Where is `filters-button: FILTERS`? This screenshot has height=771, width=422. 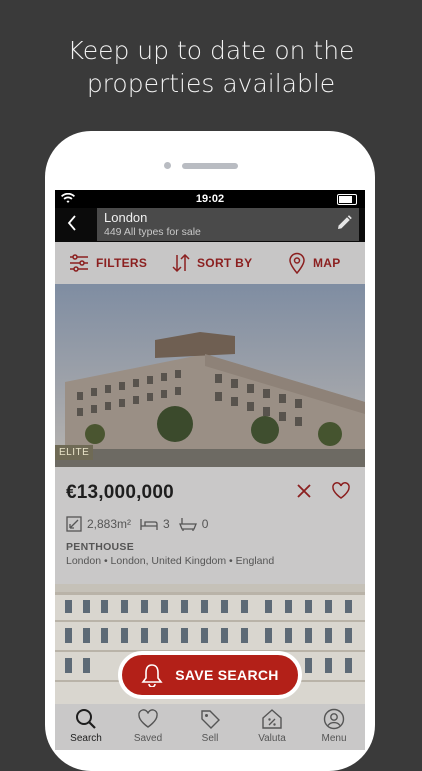 filters-button: FILTERS is located at coordinates (108, 263).